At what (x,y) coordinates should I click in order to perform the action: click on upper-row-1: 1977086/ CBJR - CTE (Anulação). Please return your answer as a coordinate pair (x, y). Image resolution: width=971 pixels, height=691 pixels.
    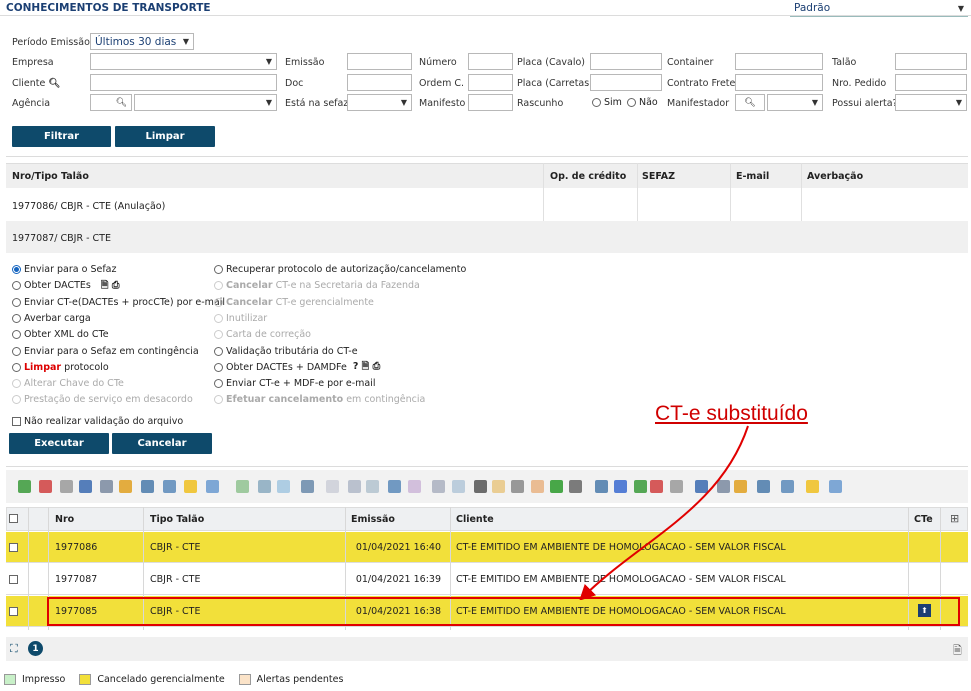
    Looking at the image, I should click on (88, 206).